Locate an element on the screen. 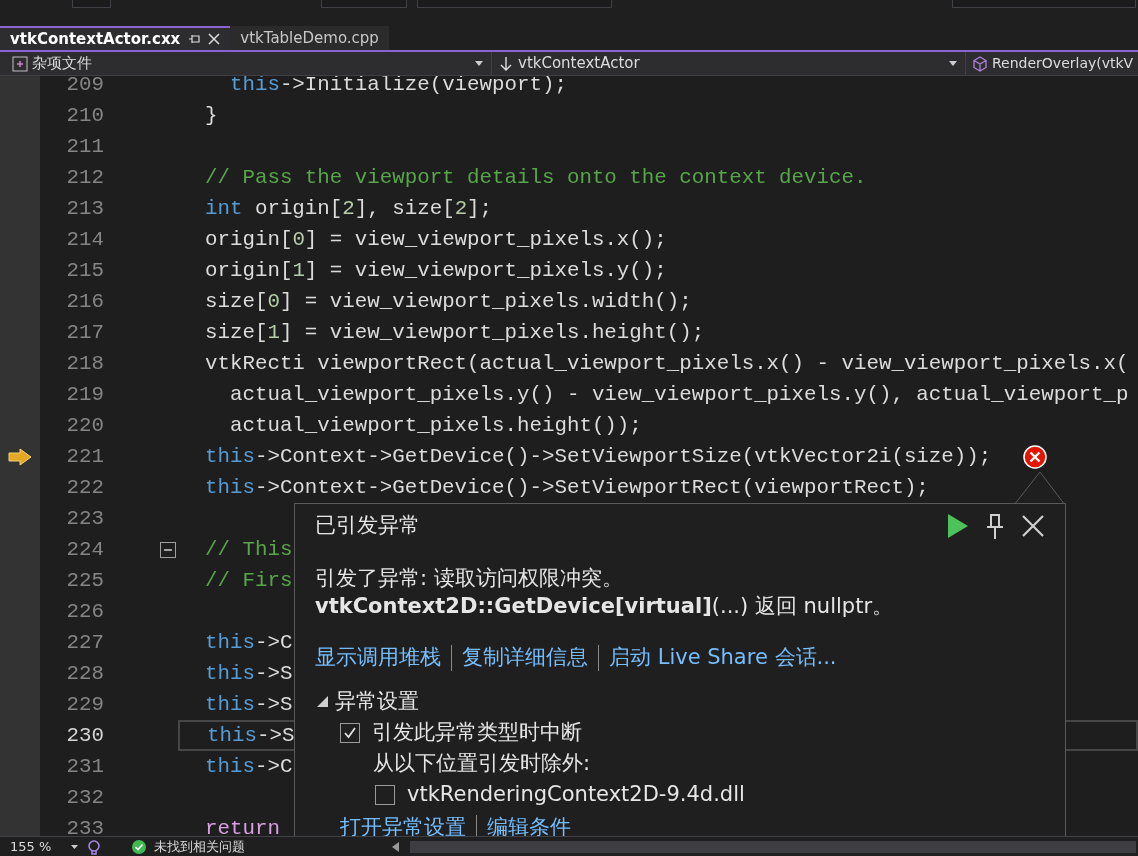 This screenshot has height=856, width=1138. link: 显示调用堆栈 is located at coordinates (378, 658).